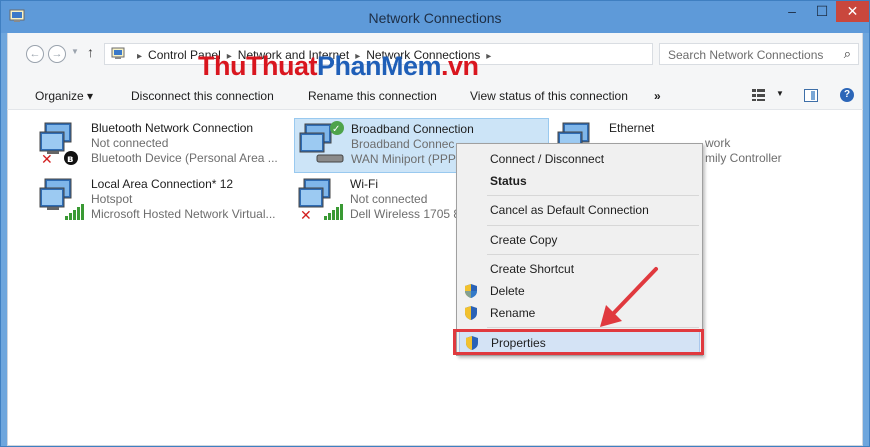 This screenshot has height=447, width=870. I want to click on search-placeholder: Search Network Connections, so click(746, 55).